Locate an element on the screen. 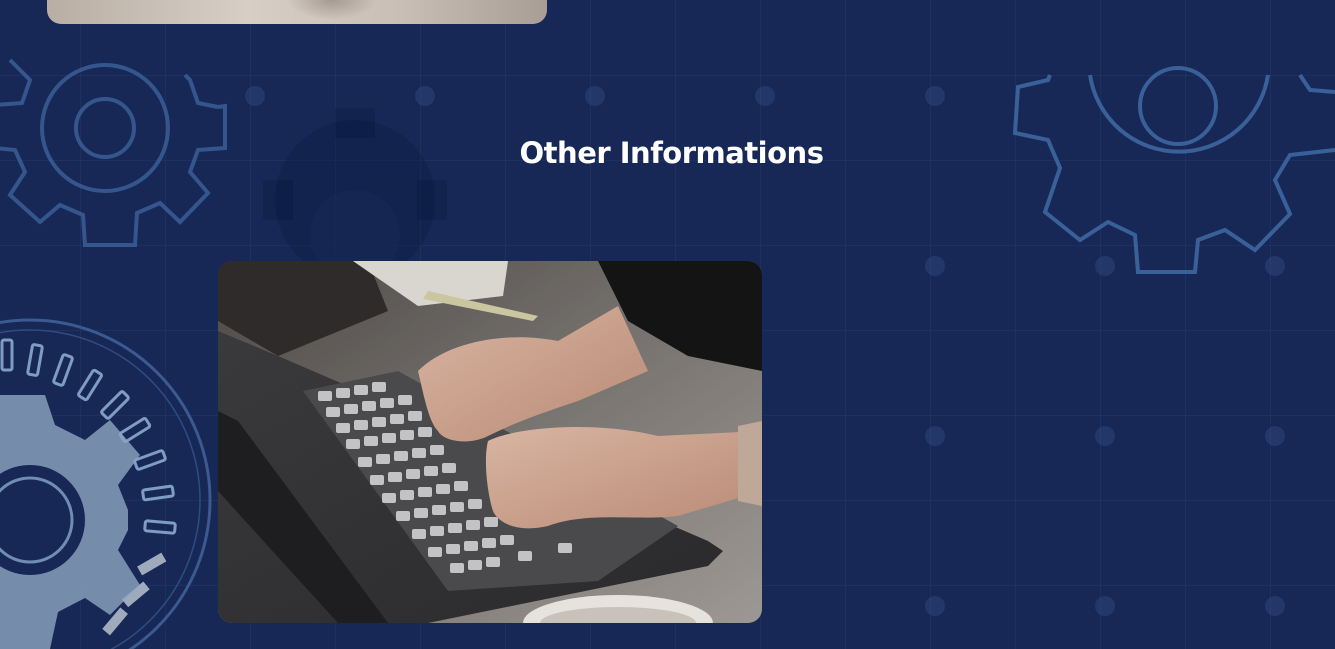 The height and width of the screenshot is (649, 1335). dial-gear-icon is located at coordinates (106, 483).